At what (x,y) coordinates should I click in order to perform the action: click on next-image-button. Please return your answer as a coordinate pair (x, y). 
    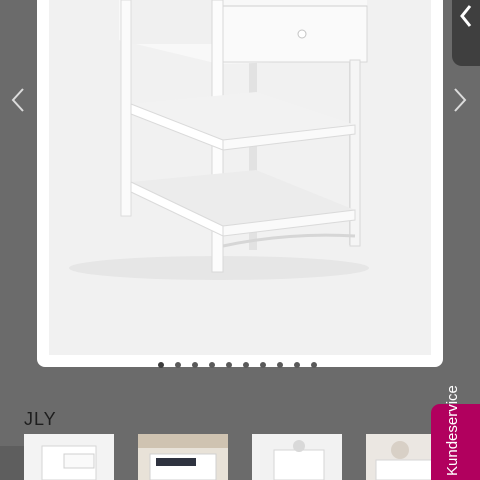
    Looking at the image, I should click on (460, 100).